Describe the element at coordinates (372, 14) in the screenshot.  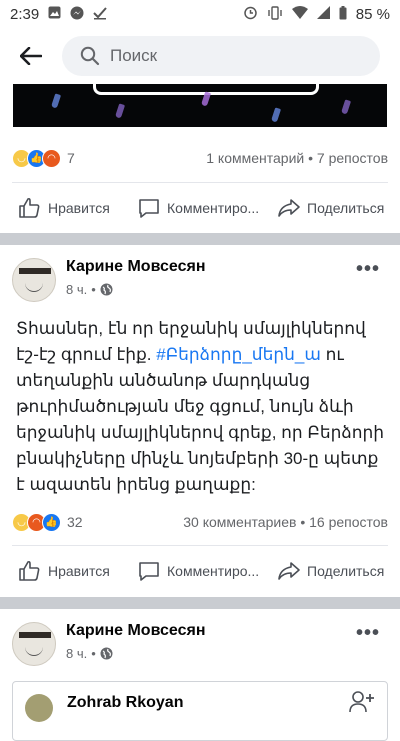
I see `battery-percent: 85 %` at that location.